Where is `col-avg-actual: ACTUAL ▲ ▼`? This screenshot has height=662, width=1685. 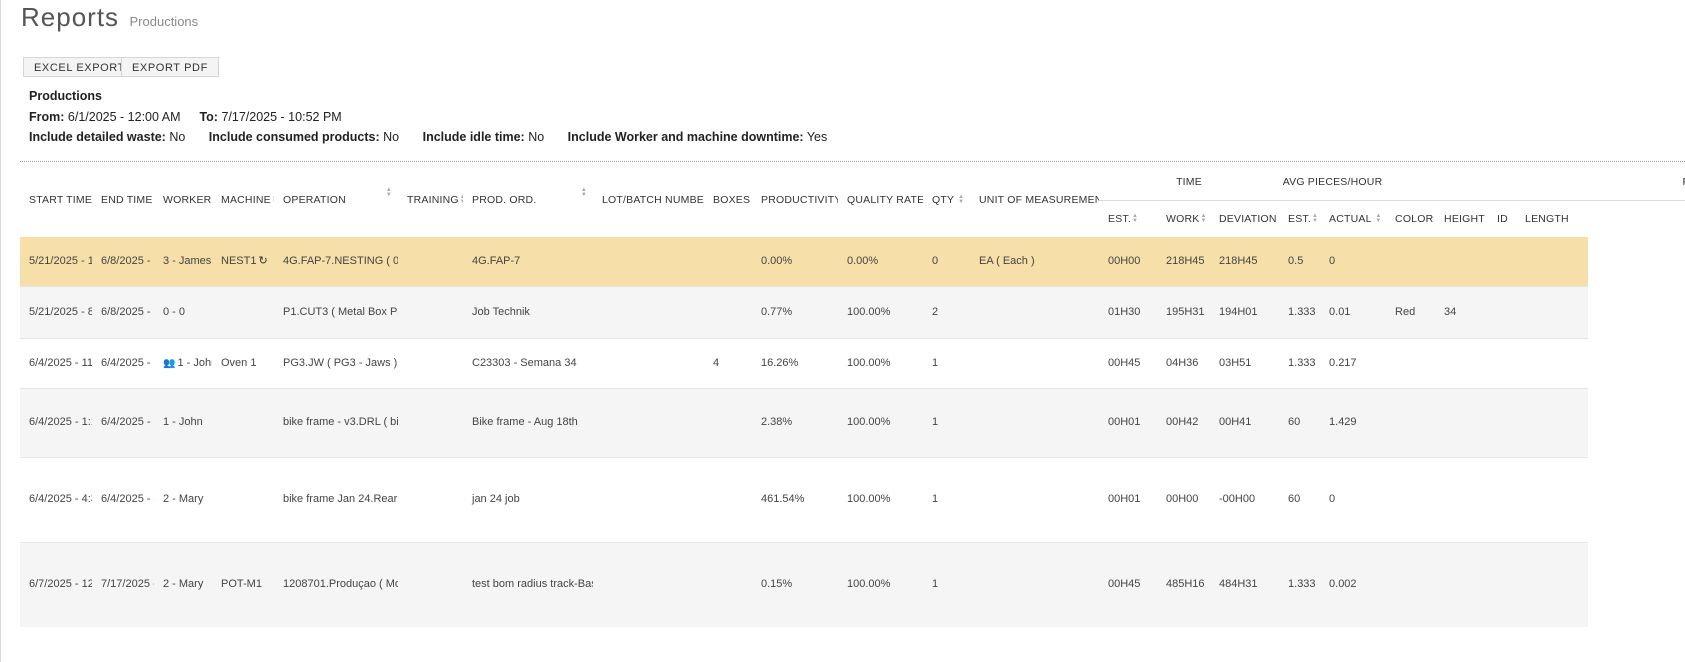
col-avg-actual: ACTUAL ▲ ▼ is located at coordinates (1353, 219).